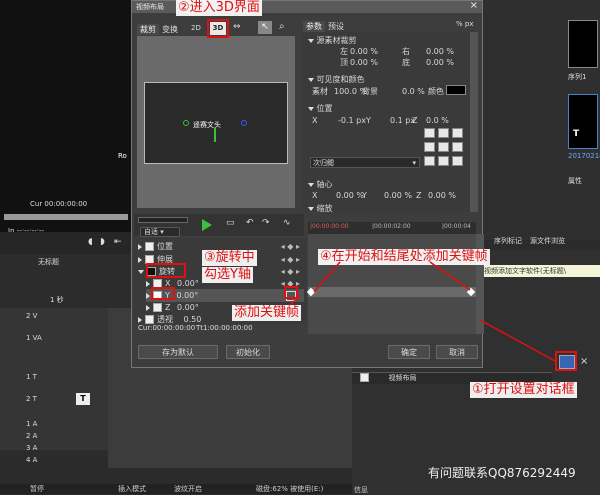 This screenshot has width=600, height=495. I want to click on arrow-to-start-keyframe, so click(327, 277).